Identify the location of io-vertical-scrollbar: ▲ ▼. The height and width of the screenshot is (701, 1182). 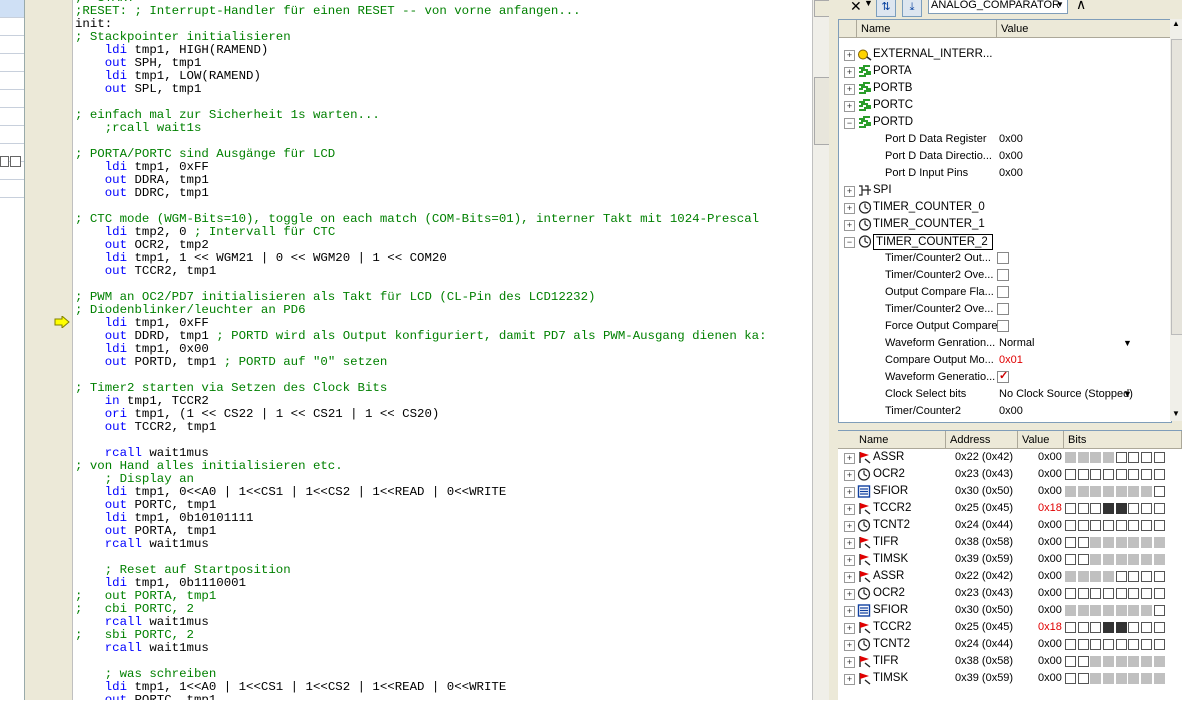
(1176, 220).